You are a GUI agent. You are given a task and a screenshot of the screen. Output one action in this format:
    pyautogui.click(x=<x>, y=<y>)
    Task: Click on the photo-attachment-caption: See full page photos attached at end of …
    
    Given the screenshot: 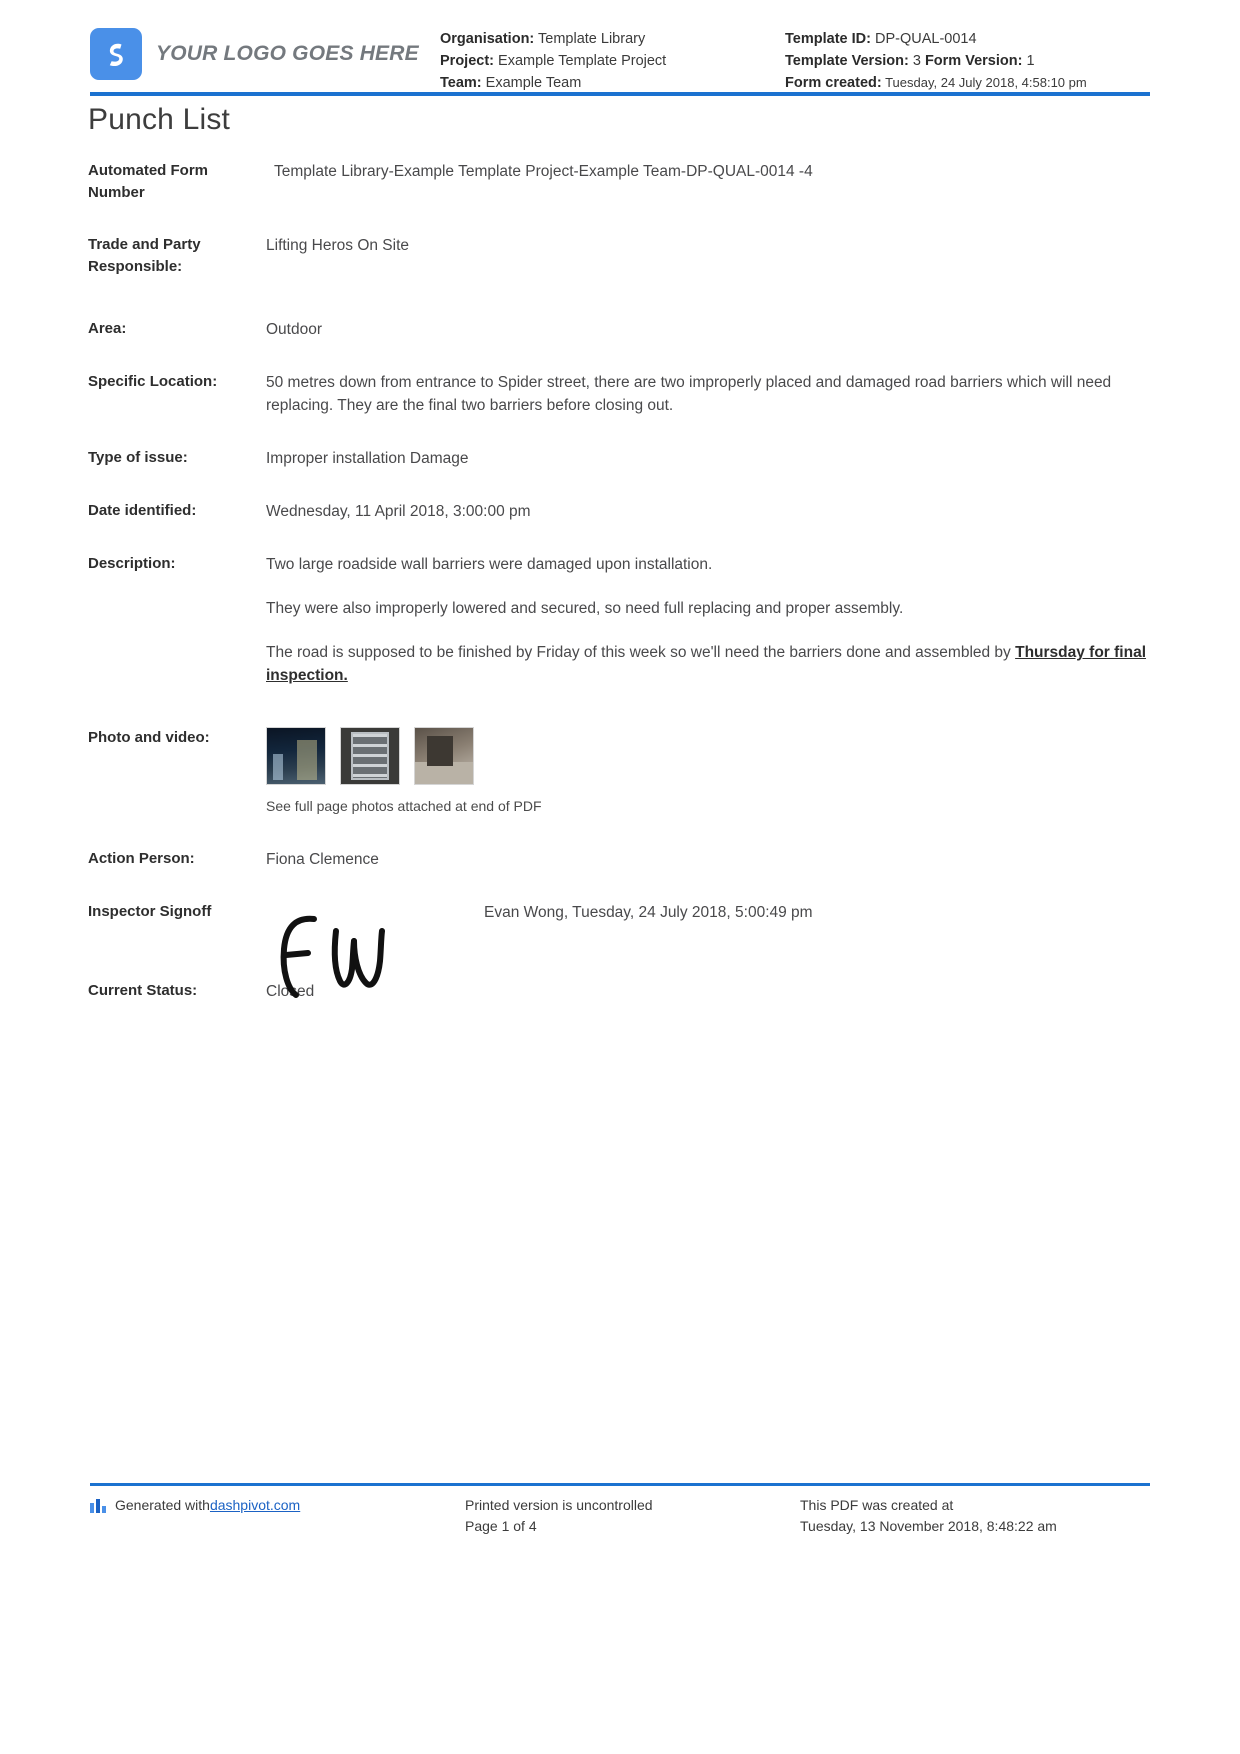 What is the action you would take?
    pyautogui.click(x=404, y=806)
    